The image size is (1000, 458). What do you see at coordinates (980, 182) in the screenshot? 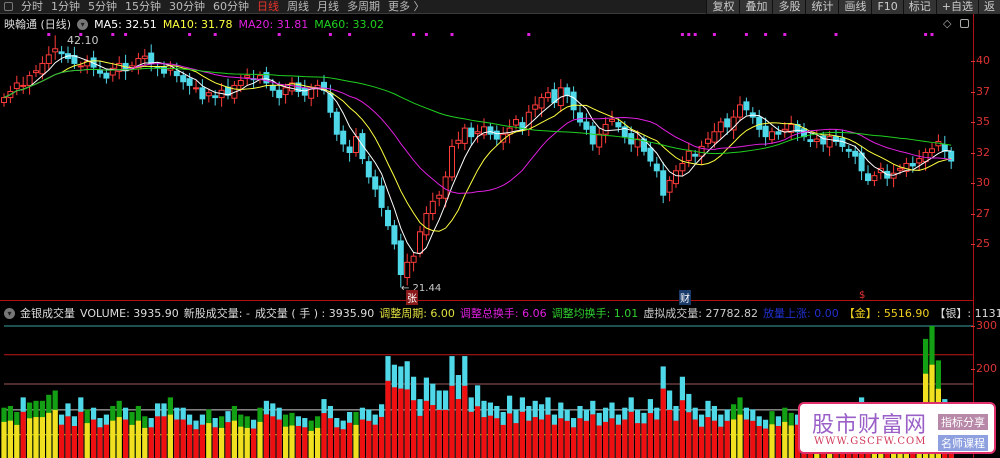
I see `price-tick: 30` at bounding box center [980, 182].